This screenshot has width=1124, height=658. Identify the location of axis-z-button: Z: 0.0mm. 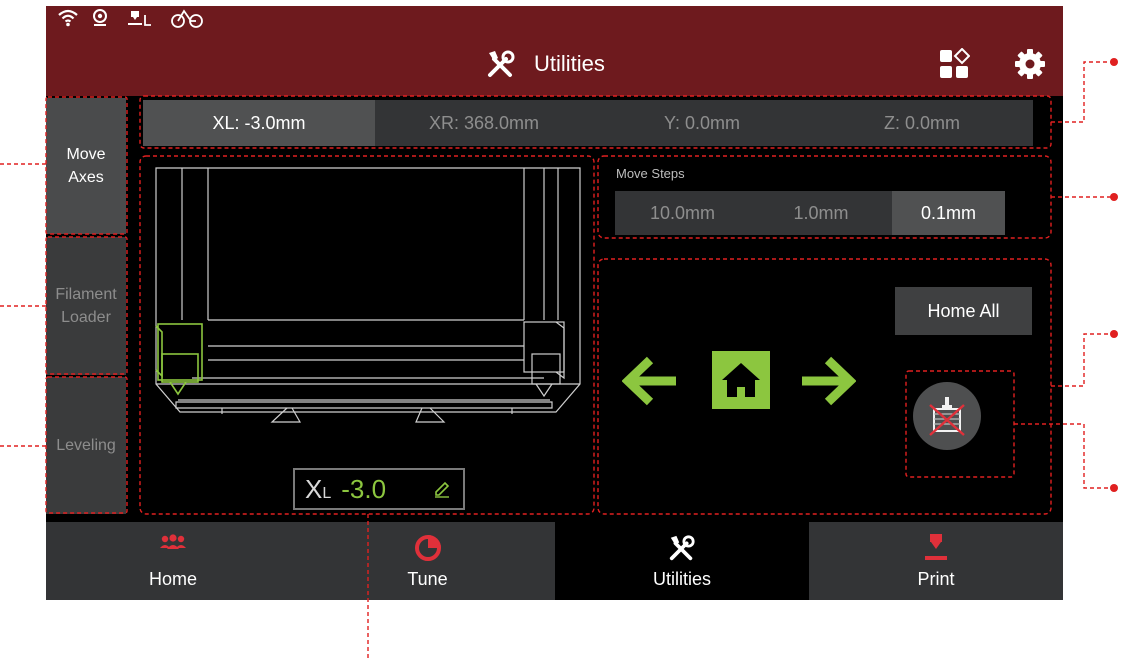
(922, 123).